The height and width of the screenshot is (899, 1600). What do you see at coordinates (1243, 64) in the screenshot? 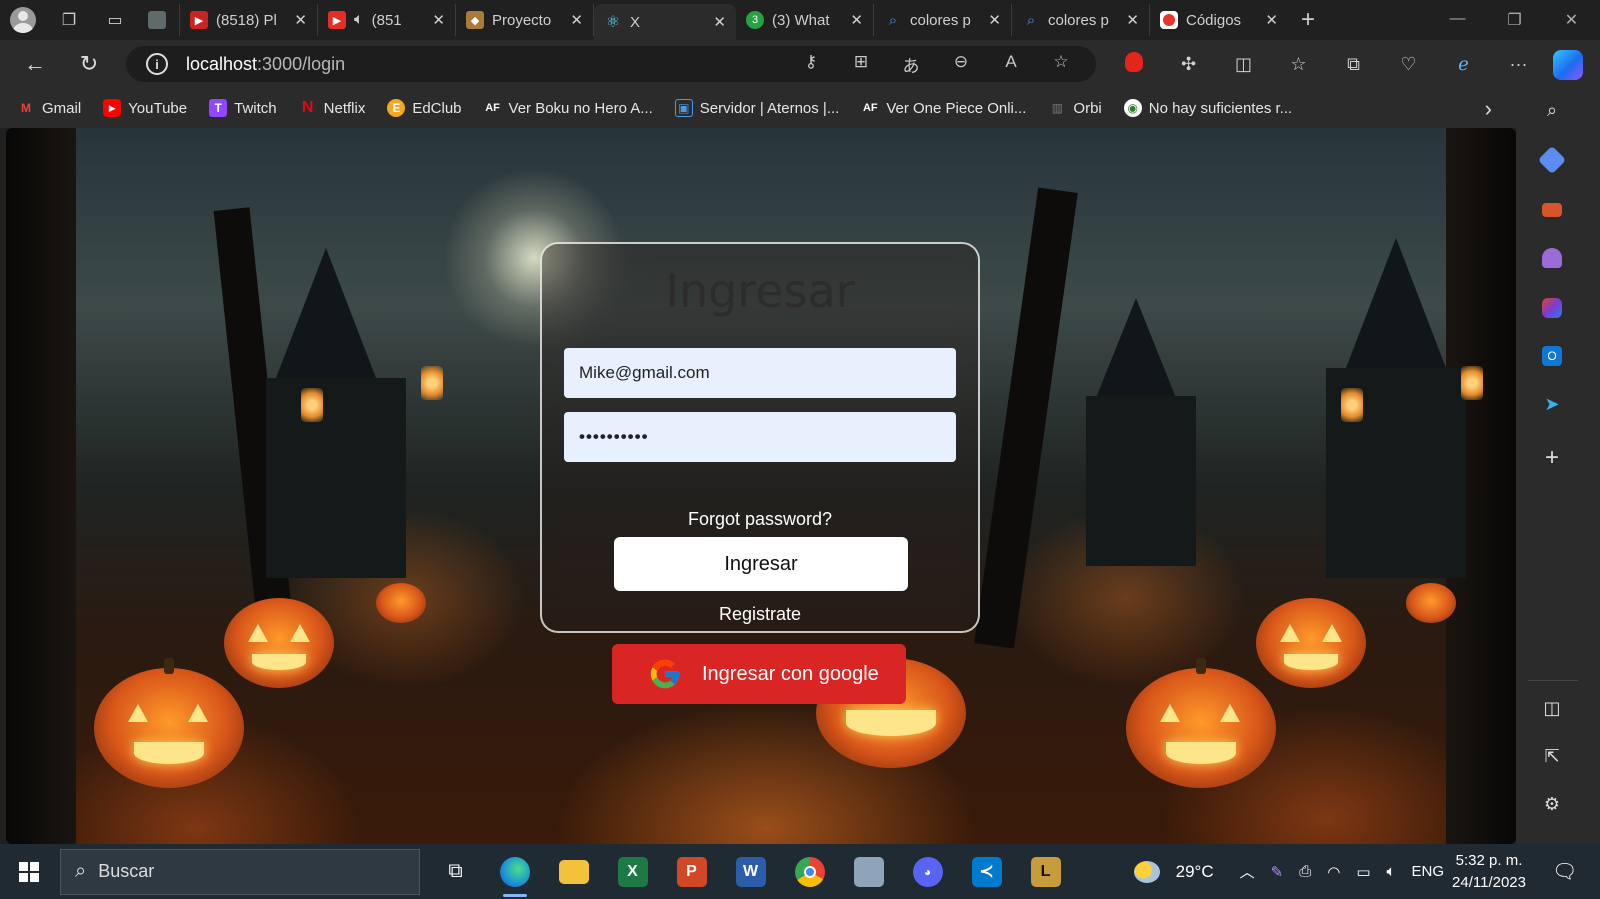
I see `split-screen-icon: ◫` at bounding box center [1243, 64].